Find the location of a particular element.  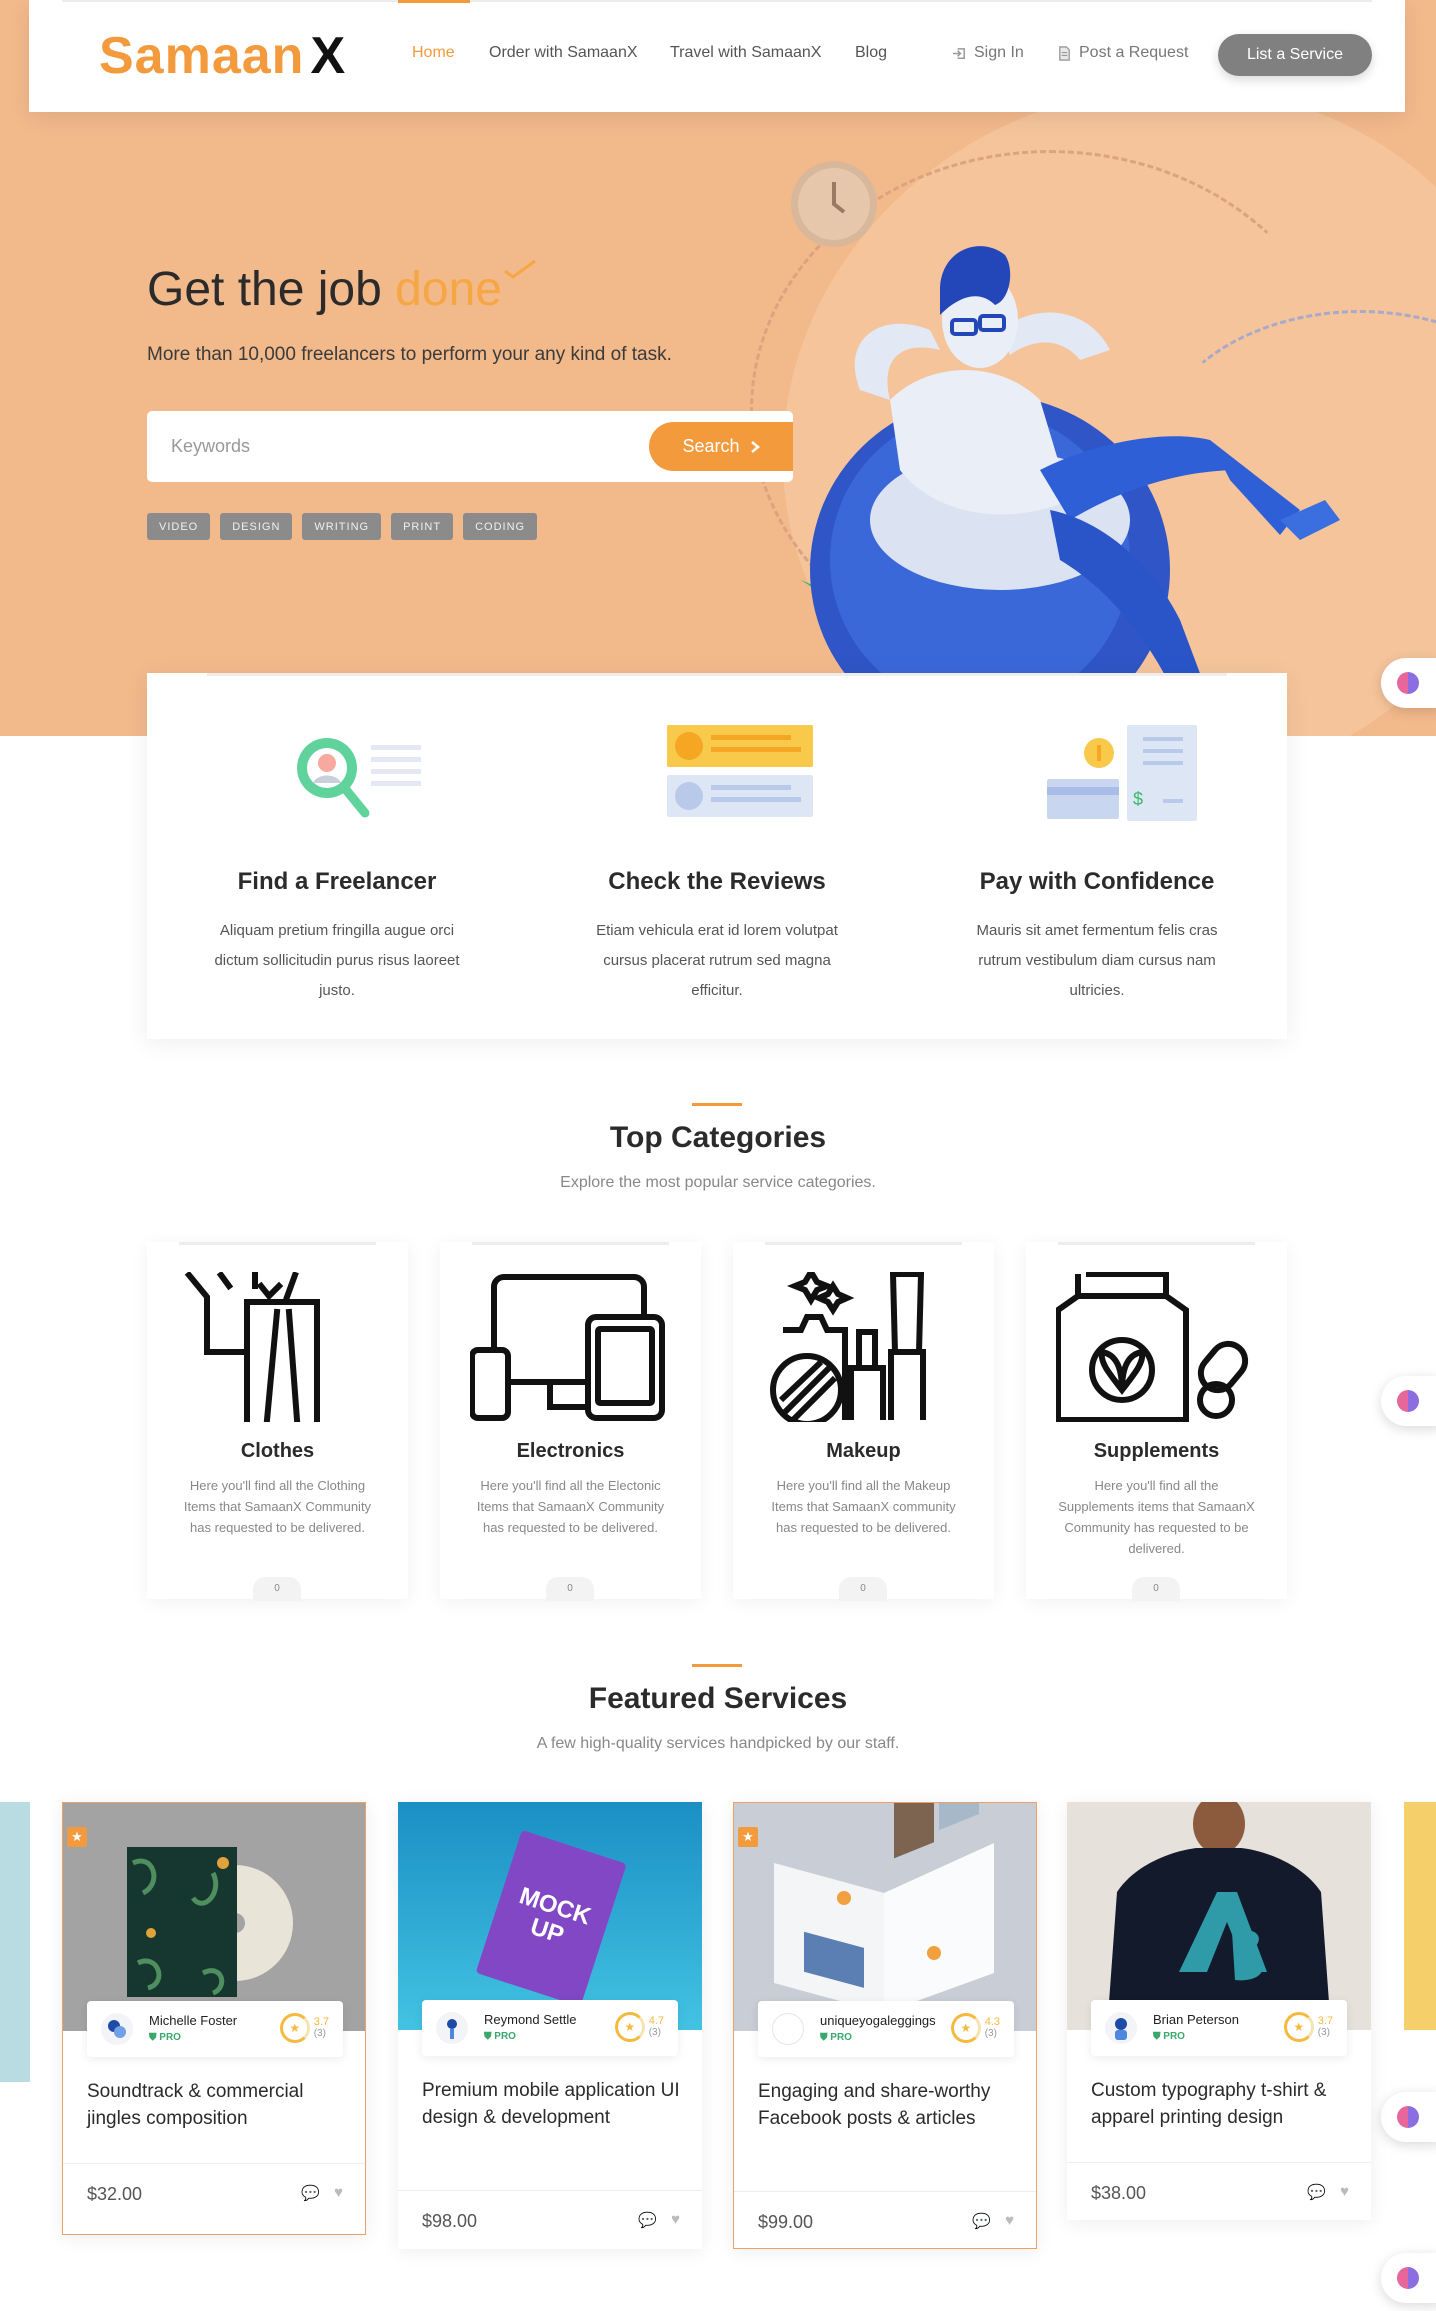

tag-coding: CODING is located at coordinates (500, 526).